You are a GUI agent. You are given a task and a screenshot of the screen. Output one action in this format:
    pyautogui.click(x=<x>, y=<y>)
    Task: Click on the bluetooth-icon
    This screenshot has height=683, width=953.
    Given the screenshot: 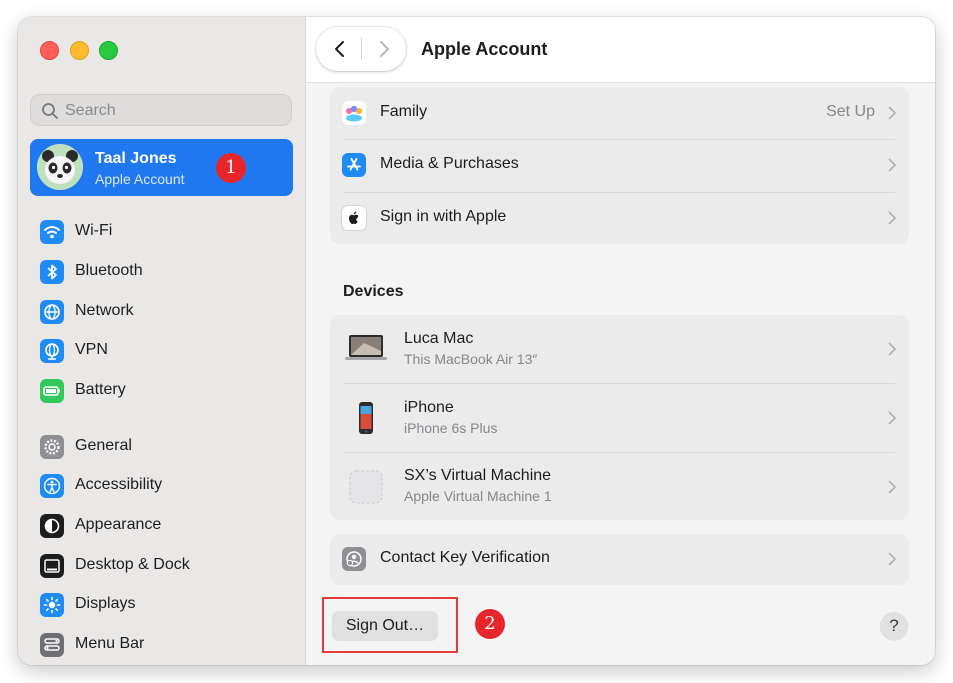 What is the action you would take?
    pyautogui.click(x=52, y=272)
    